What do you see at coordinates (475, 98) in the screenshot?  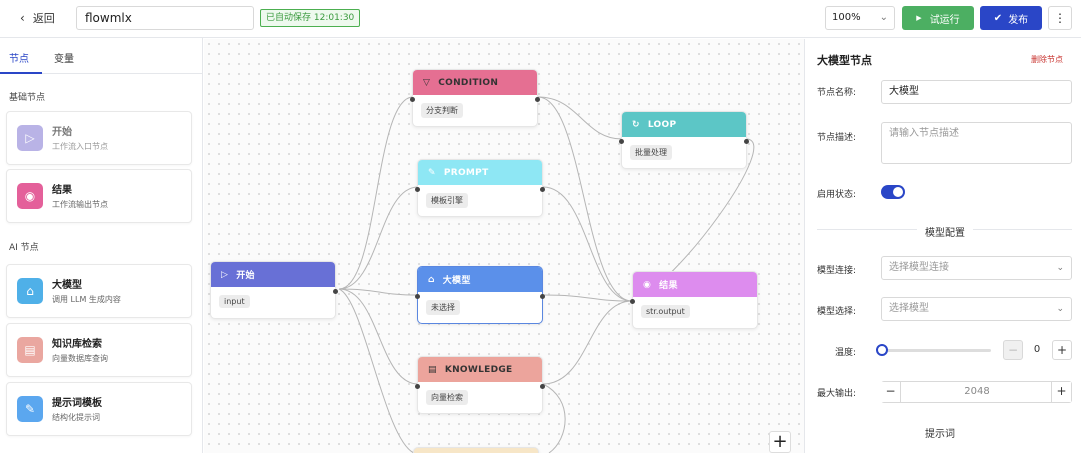 I see `node-condition: ▽ CONDITION 分支判断` at bounding box center [475, 98].